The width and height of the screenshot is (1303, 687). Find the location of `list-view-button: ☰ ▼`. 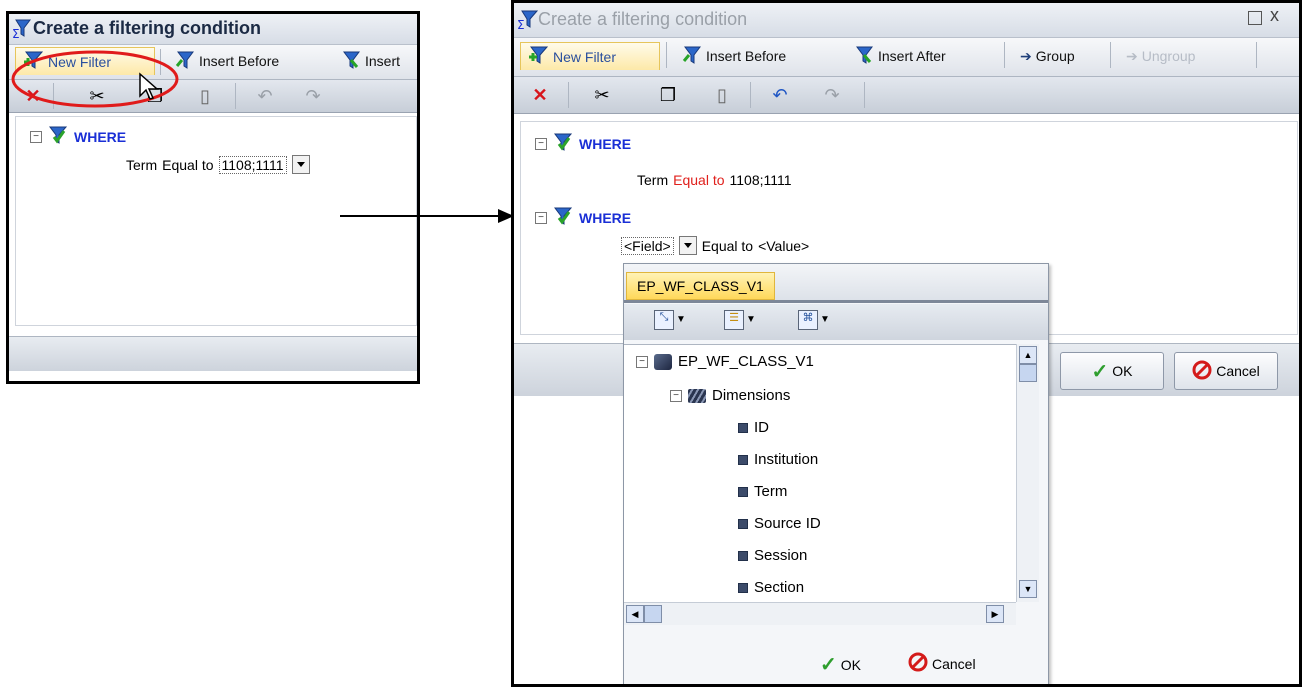

list-view-button: ☰ ▼ is located at coordinates (740, 320).